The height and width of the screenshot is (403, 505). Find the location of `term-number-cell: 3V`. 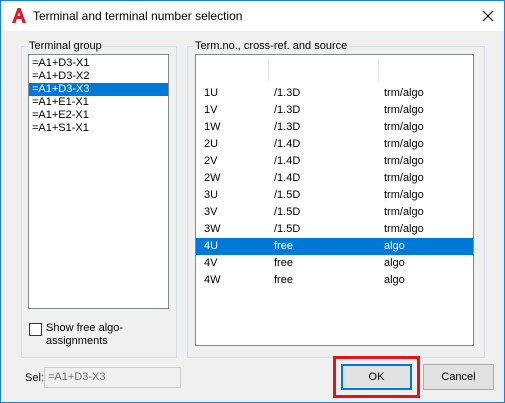

term-number-cell: 3V is located at coordinates (211, 212).